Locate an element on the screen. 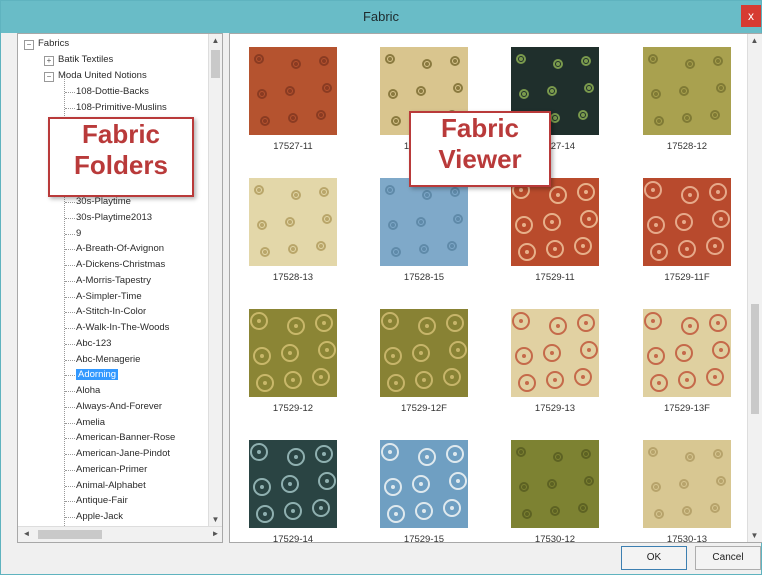 The image size is (762, 575). tree-item-label: A-Morris-Tapestry is located at coordinates (113, 280).